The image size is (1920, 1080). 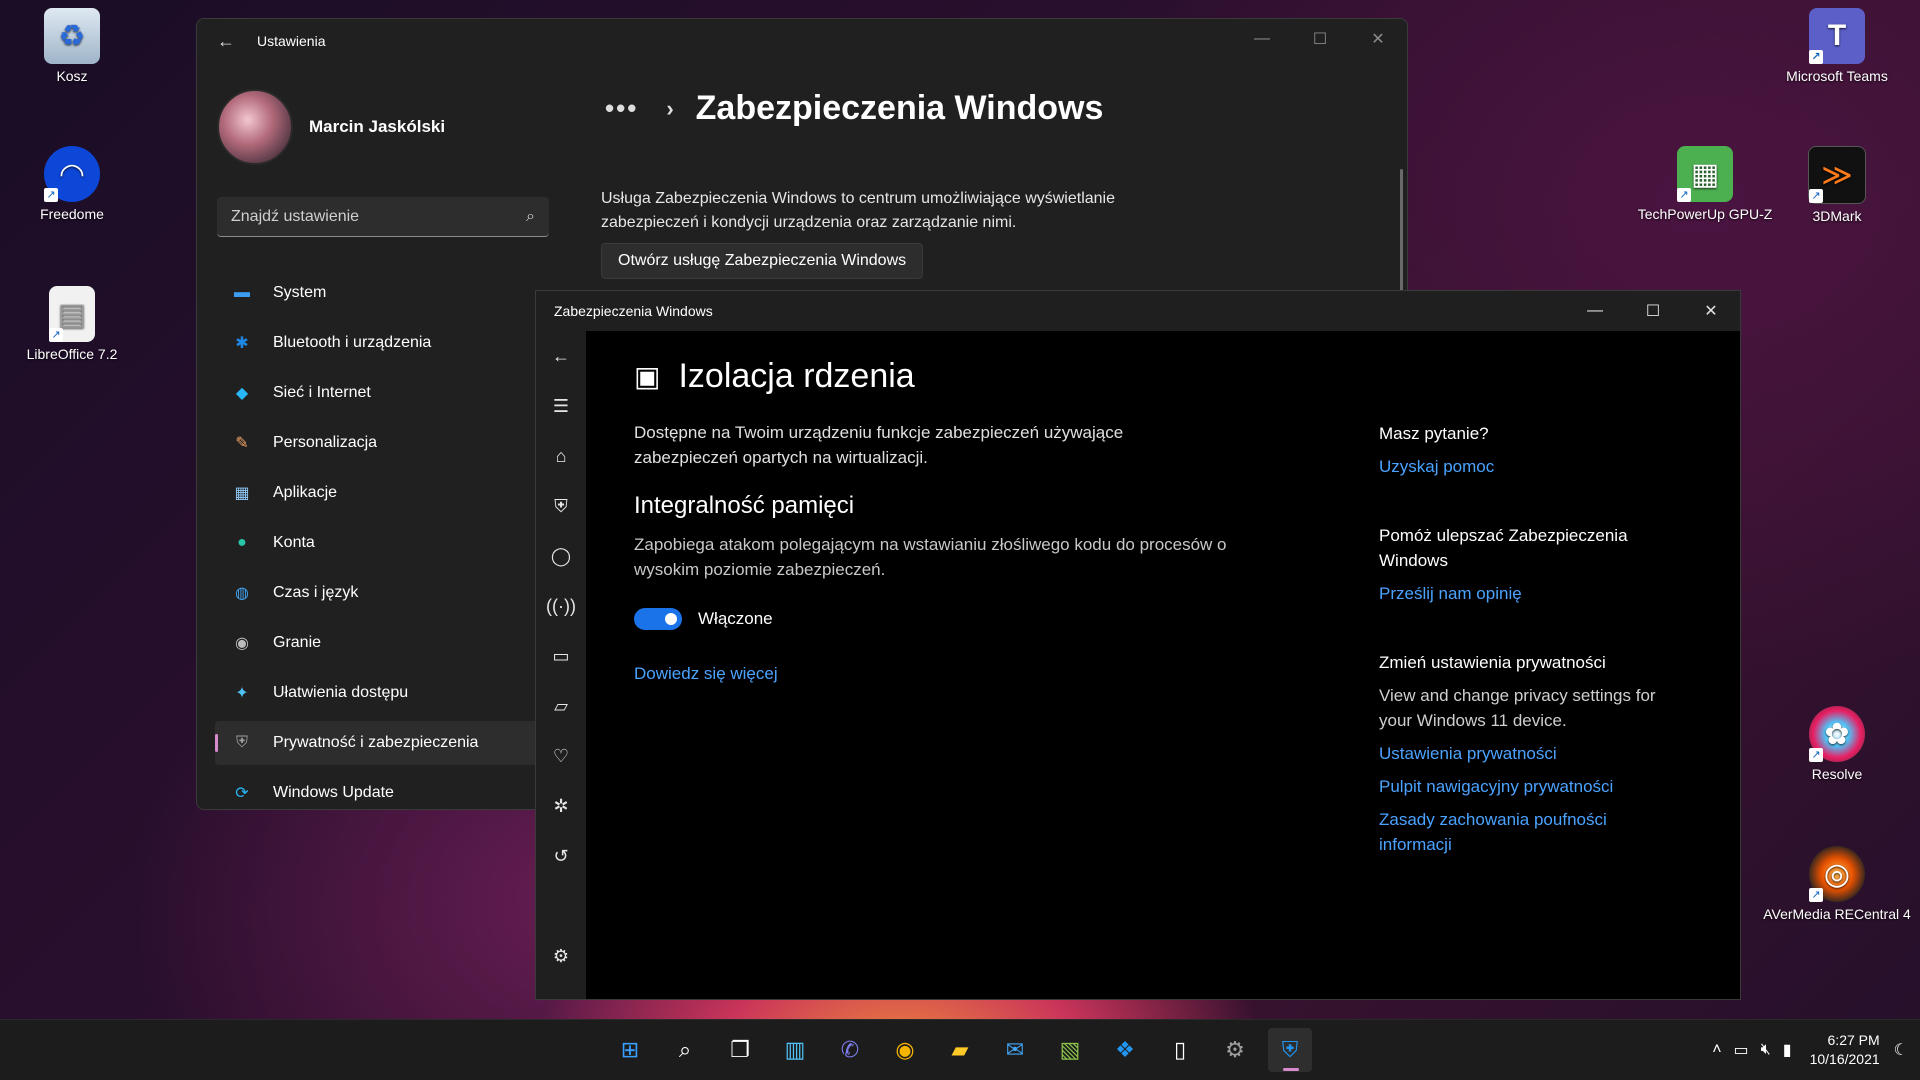 I want to click on home-icon: ⌂, so click(x=561, y=456).